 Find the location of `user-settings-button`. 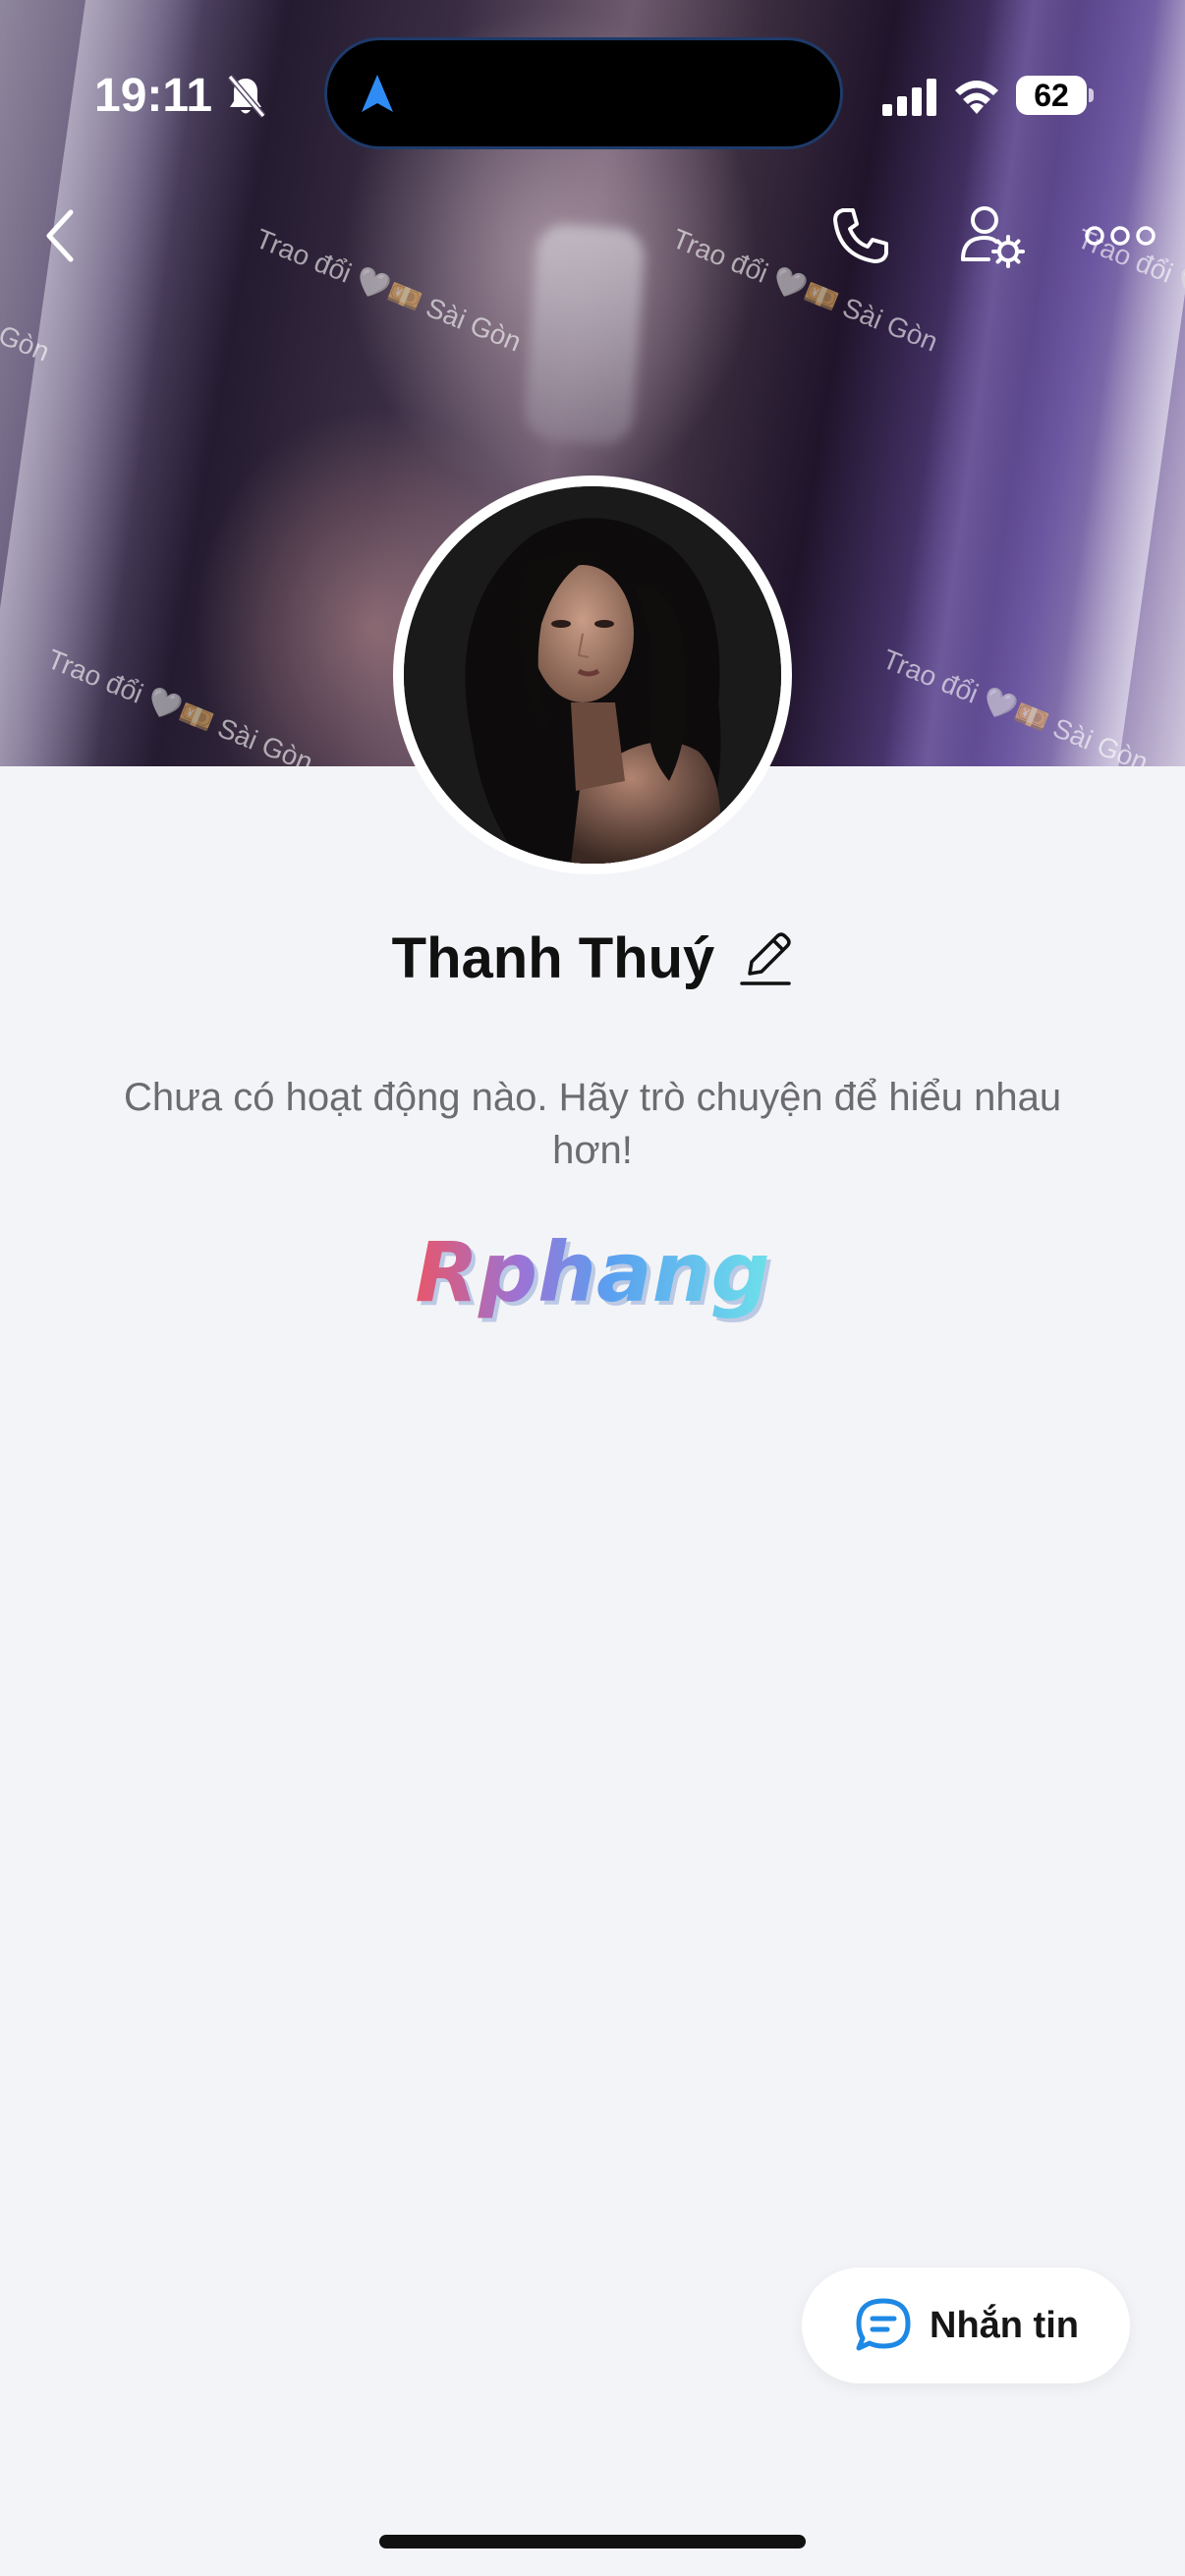

user-settings-button is located at coordinates (993, 235).